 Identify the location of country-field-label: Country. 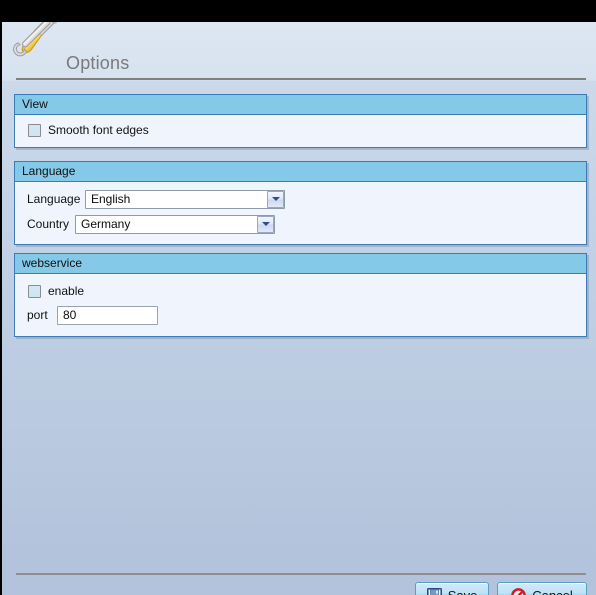
(48, 224).